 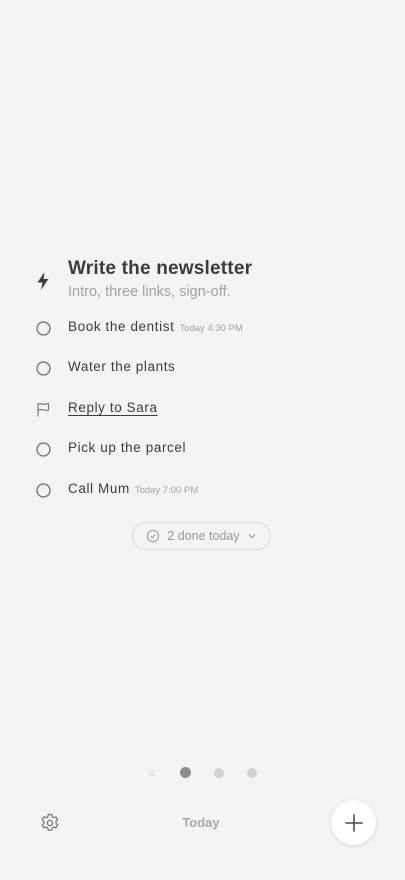 What do you see at coordinates (202, 773) in the screenshot?
I see `page-indicator` at bounding box center [202, 773].